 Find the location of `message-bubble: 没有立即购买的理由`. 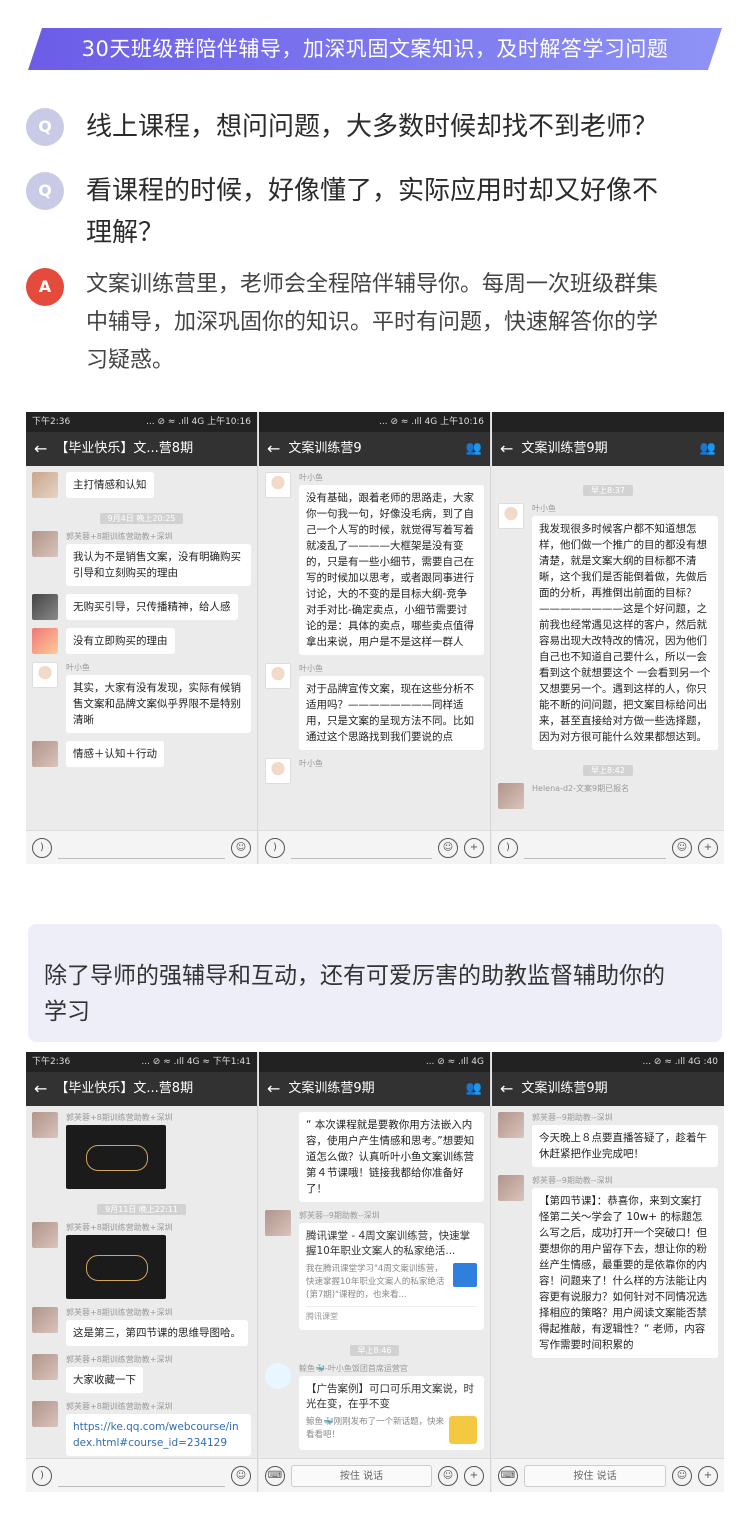

message-bubble: 没有立即购买的理由 is located at coordinates (120, 641).